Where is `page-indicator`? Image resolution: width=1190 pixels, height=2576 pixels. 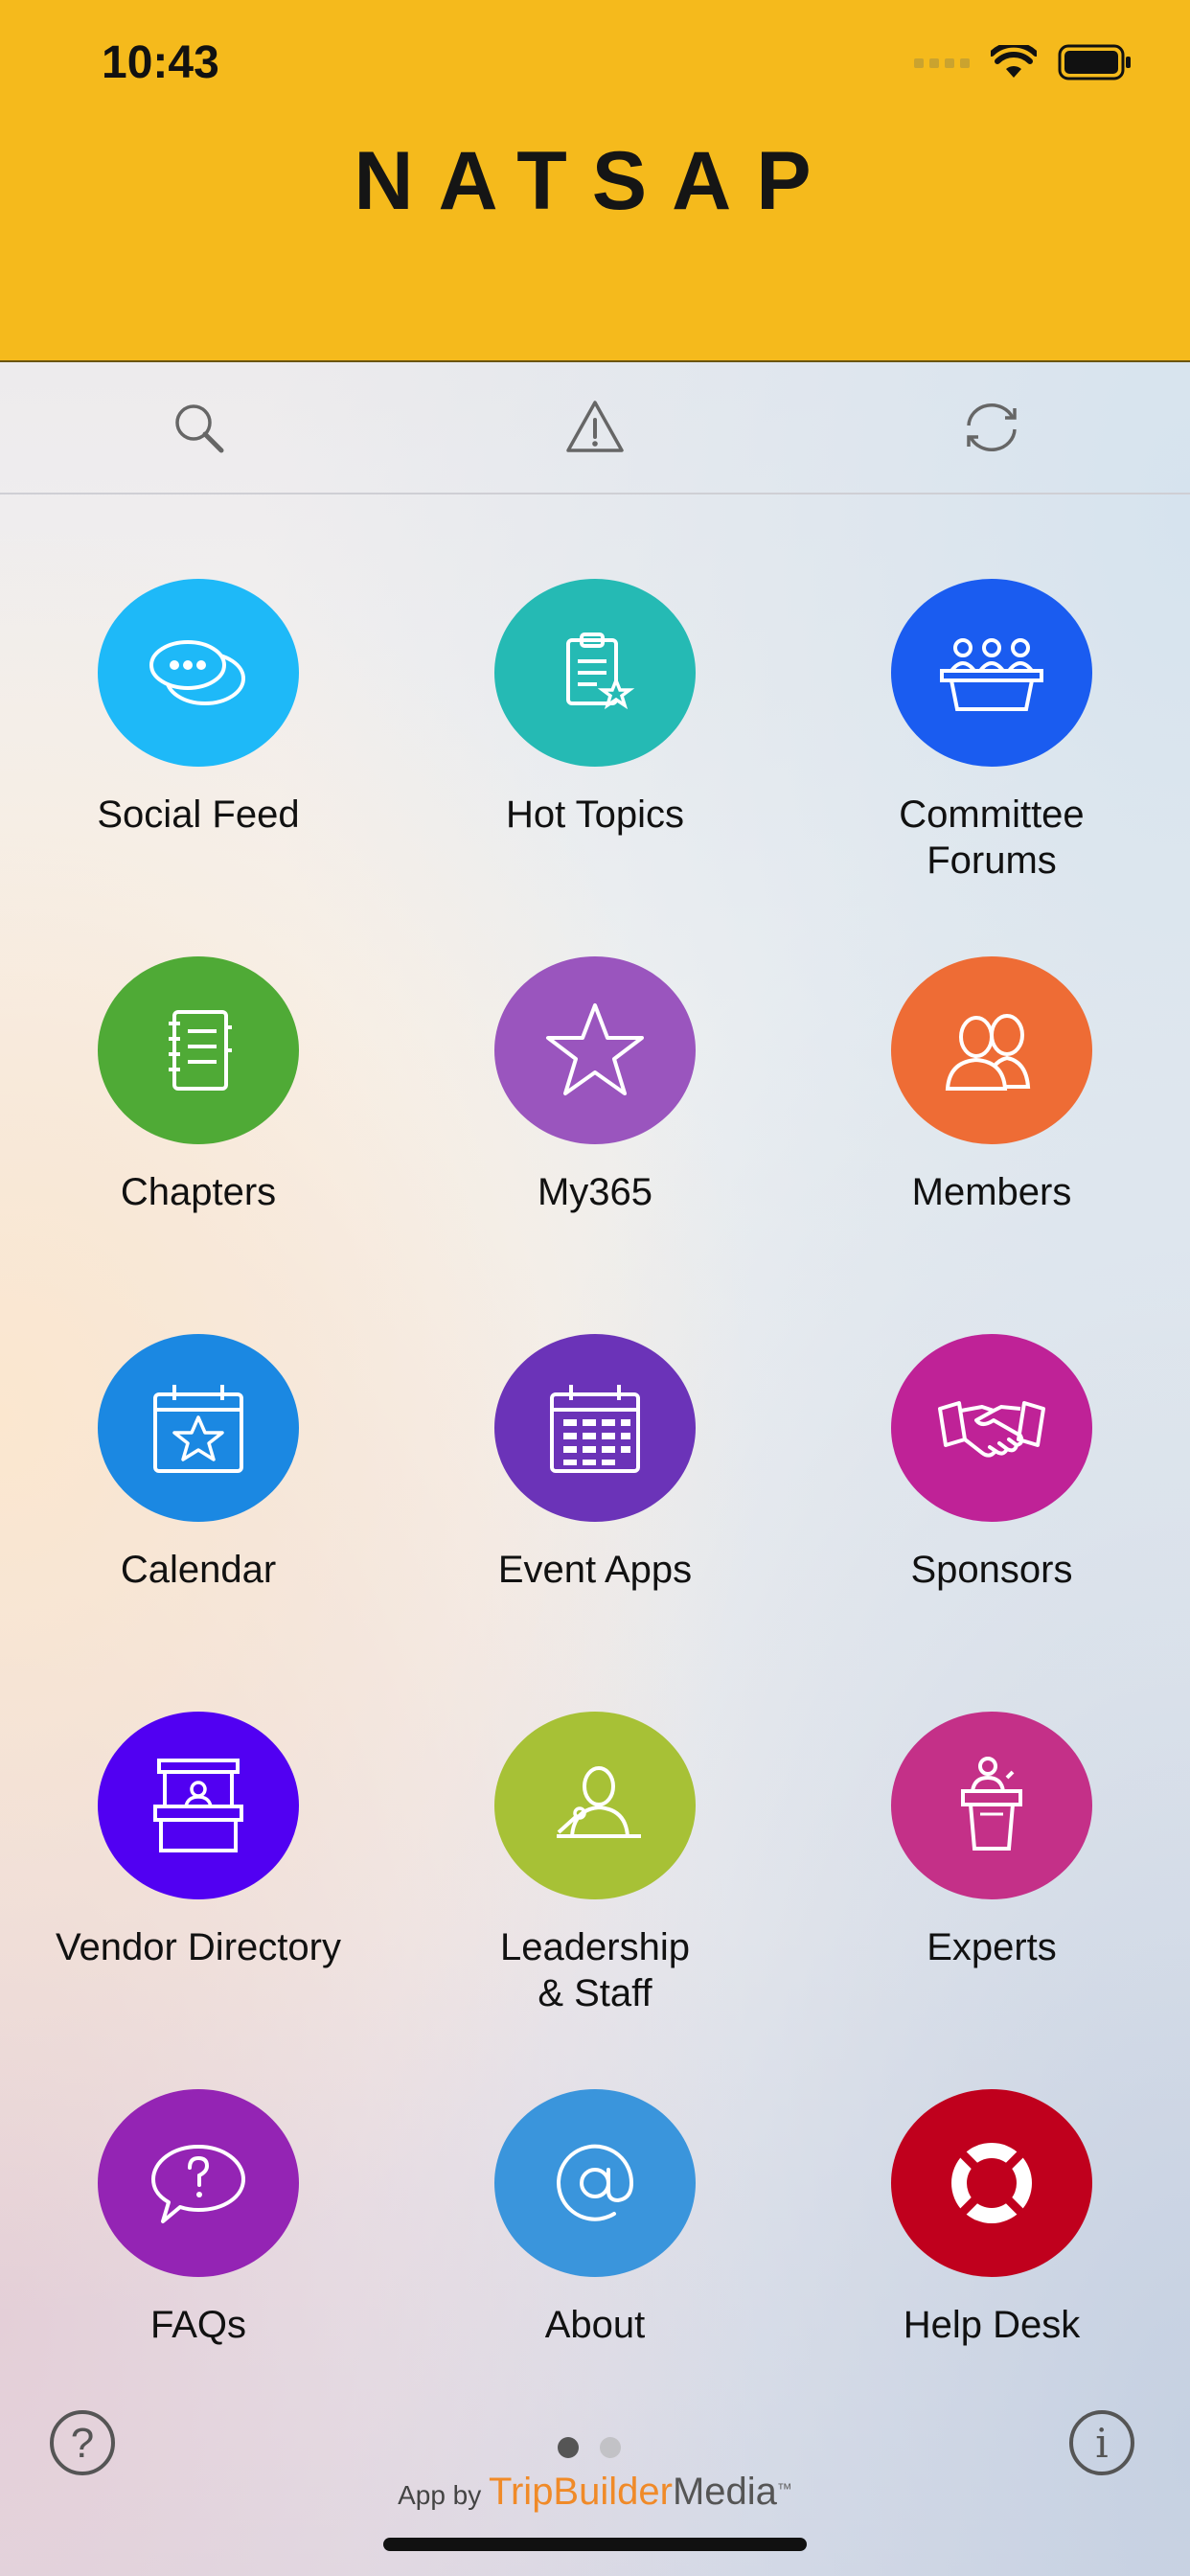
page-indicator is located at coordinates (590, 2447).